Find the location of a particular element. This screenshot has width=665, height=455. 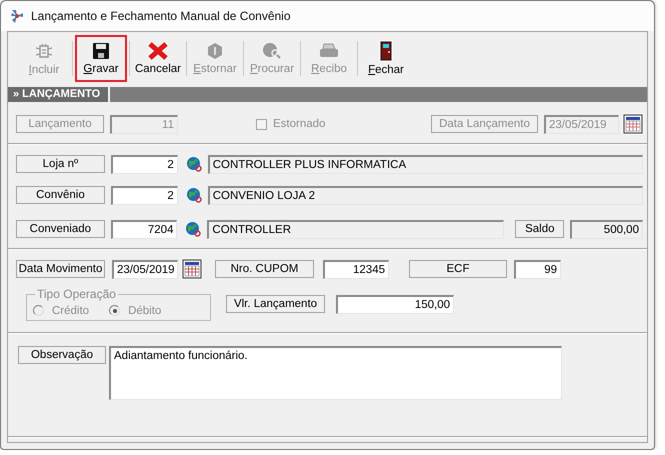

name-field: CONTROLLER PLUS INFORMATICA is located at coordinates (426, 164).